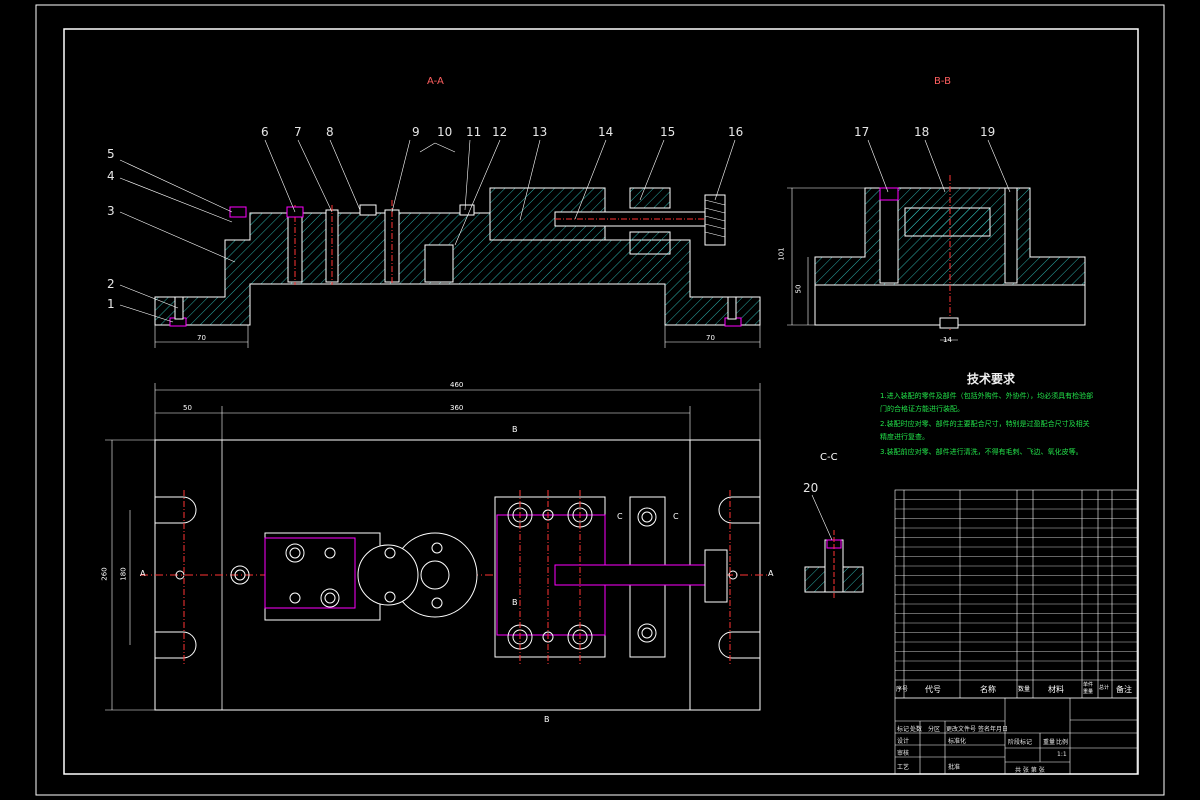 The image size is (1200, 800). I want to click on bom-header-qty: 数量, so click(1024, 689).